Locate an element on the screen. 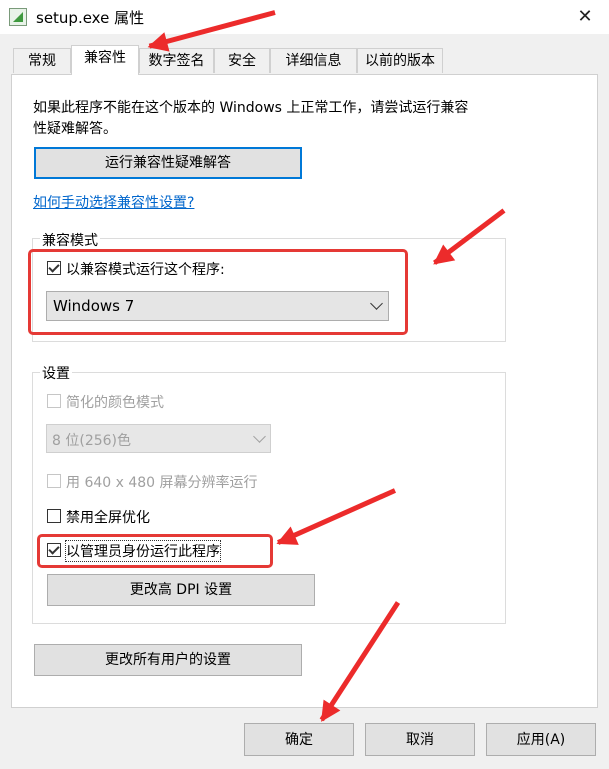 This screenshot has width=609, height=769. disable-fullscreen-label: 禁用全屏优化 is located at coordinates (108, 518).